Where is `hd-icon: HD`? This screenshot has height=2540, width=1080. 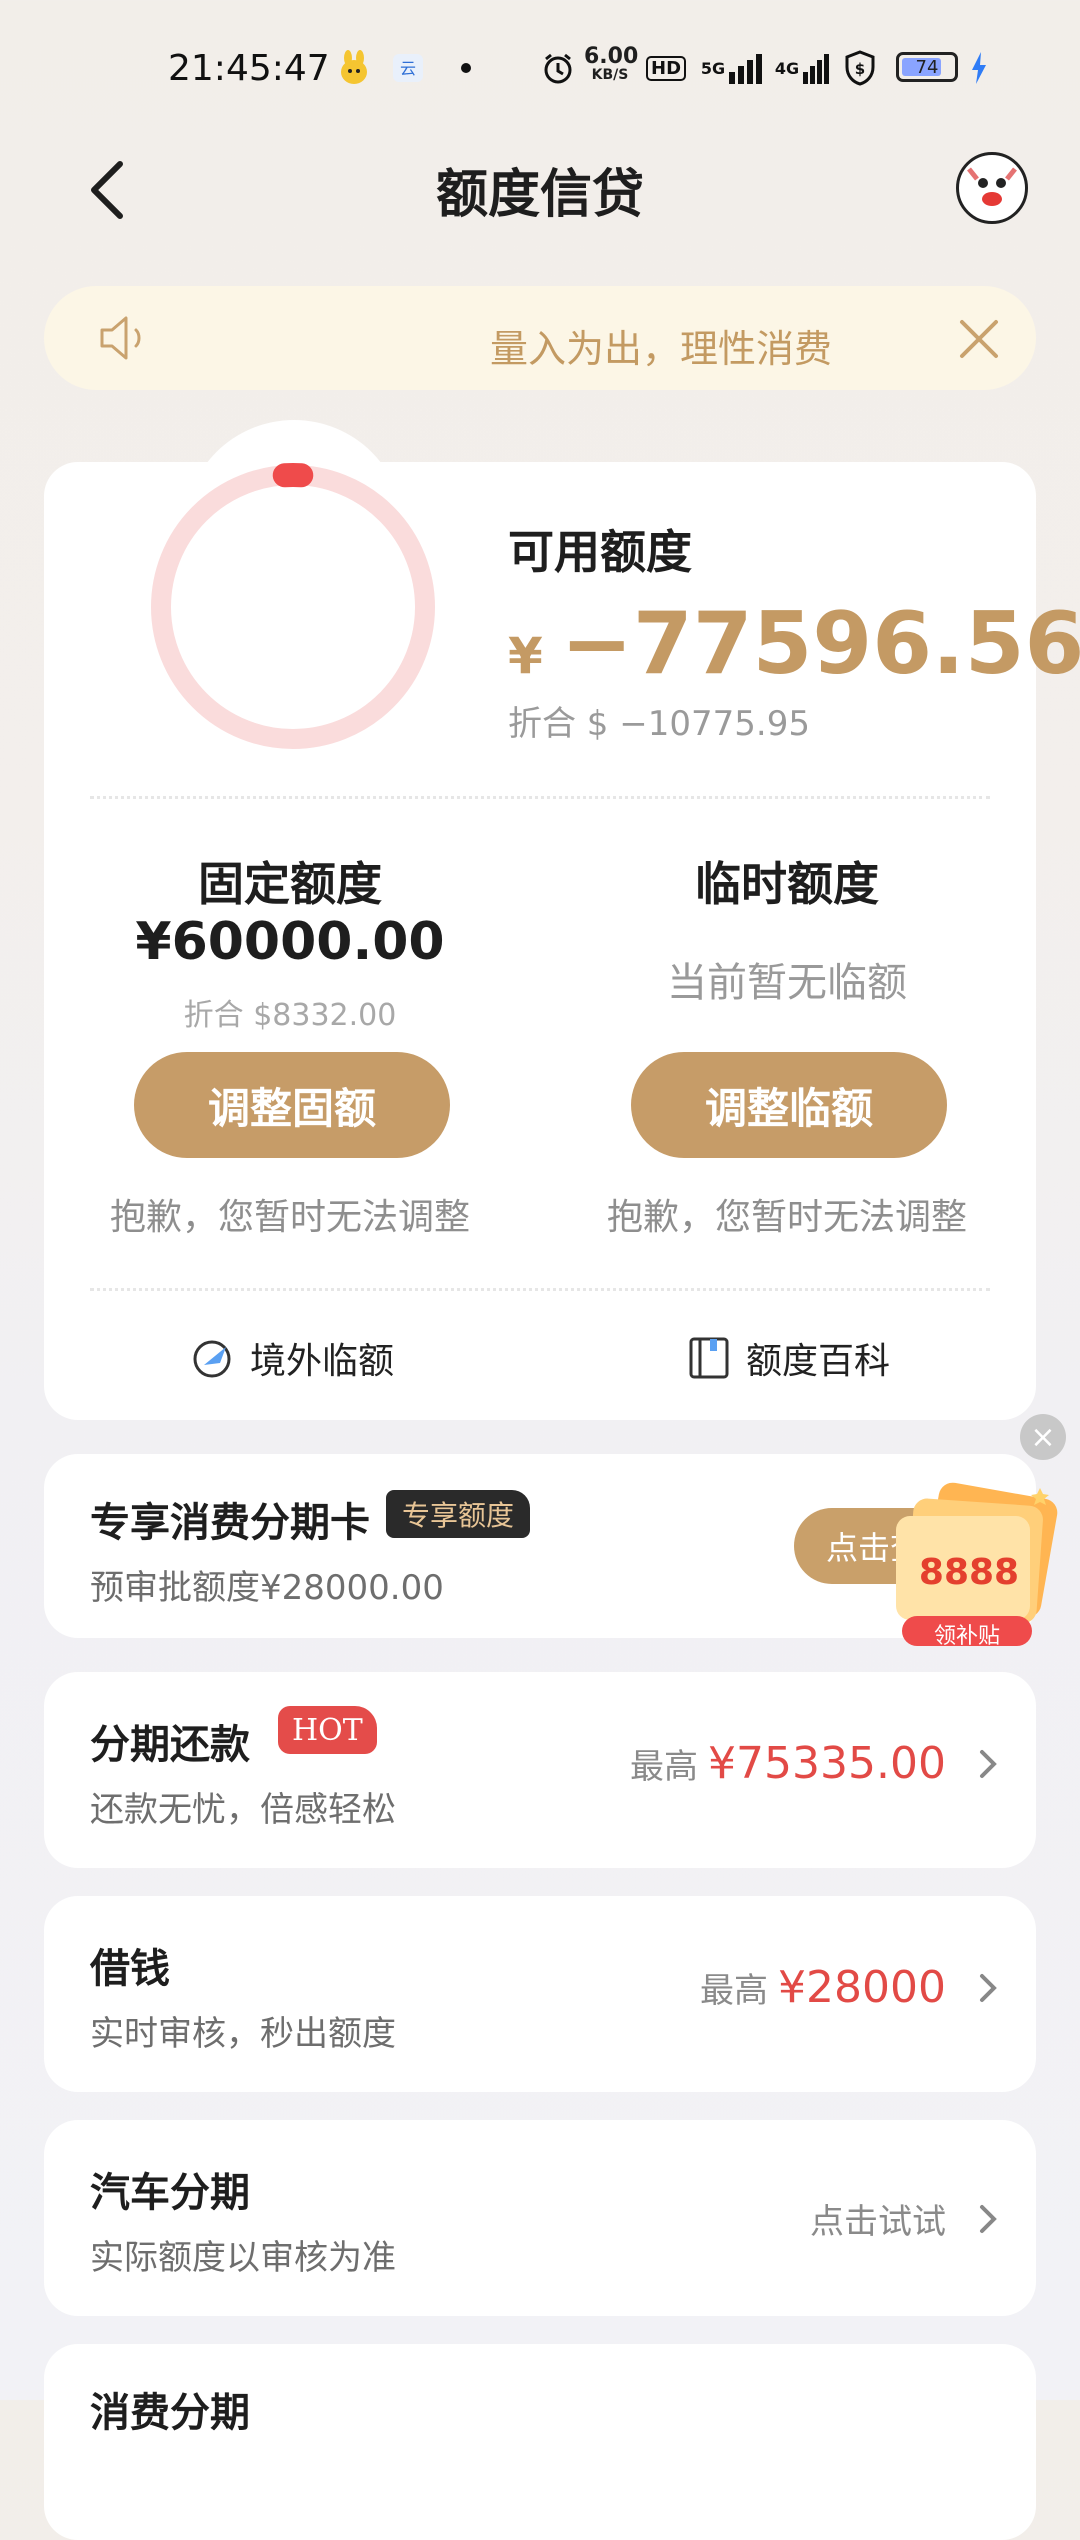 hd-icon: HD is located at coordinates (666, 68).